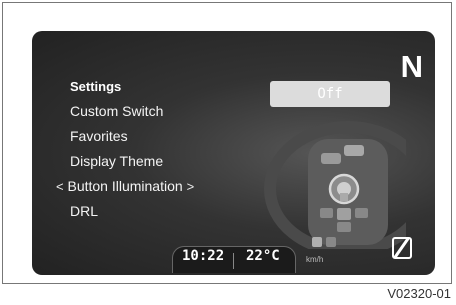 Image resolution: width=456 pixels, height=305 pixels. Describe the element at coordinates (132, 211) in the screenshot. I see `menu-item-drl: DRL` at that location.